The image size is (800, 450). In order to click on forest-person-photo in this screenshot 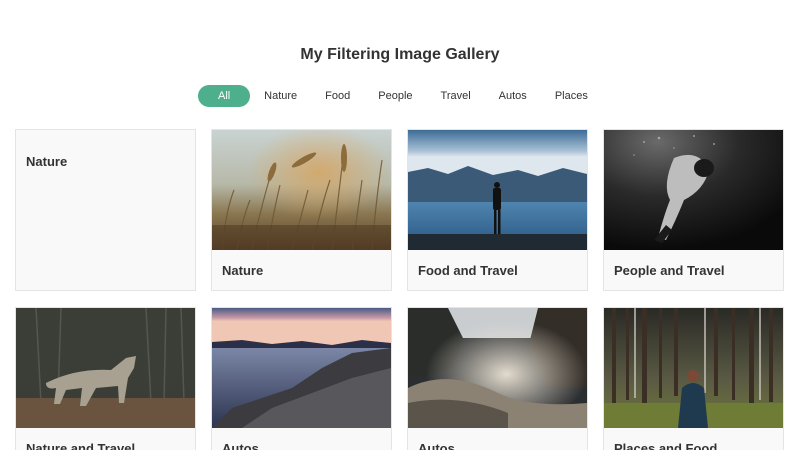, I will do `click(693, 368)`.